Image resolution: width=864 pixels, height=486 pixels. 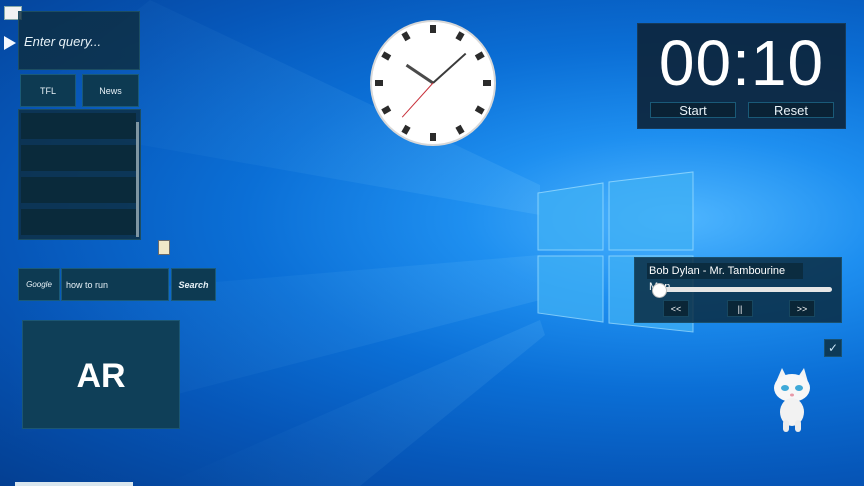 What do you see at coordinates (164, 247) in the screenshot?
I see `file-icon` at bounding box center [164, 247].